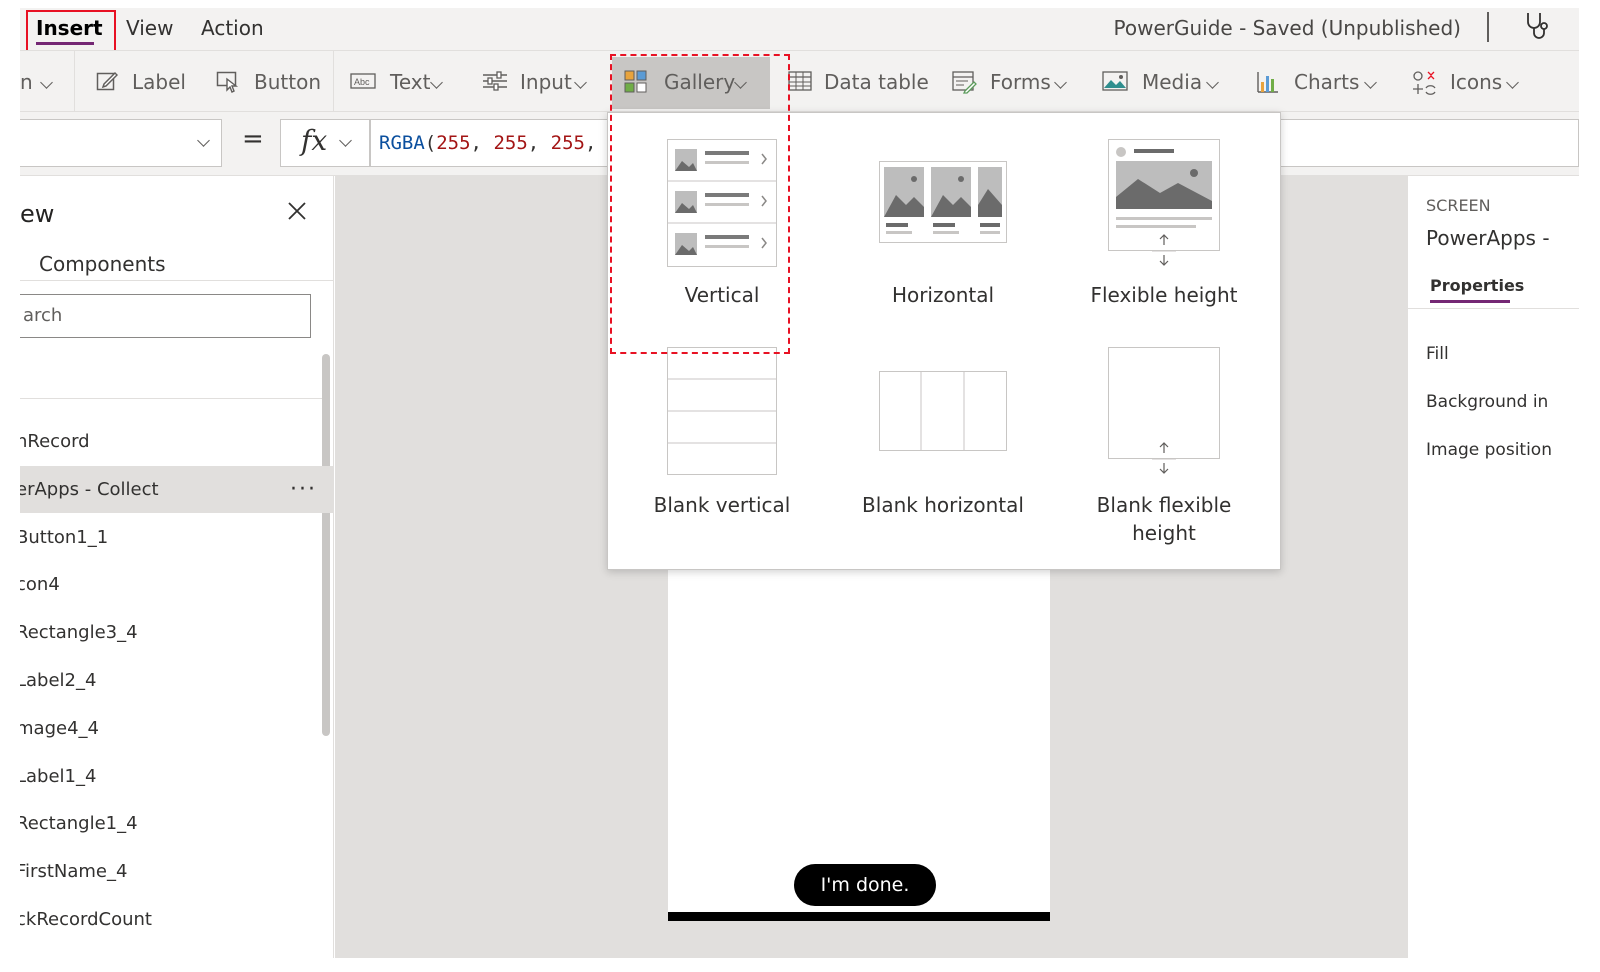  Describe the element at coordinates (362, 82) in the screenshot. I see `svg-text: Abc` at that location.